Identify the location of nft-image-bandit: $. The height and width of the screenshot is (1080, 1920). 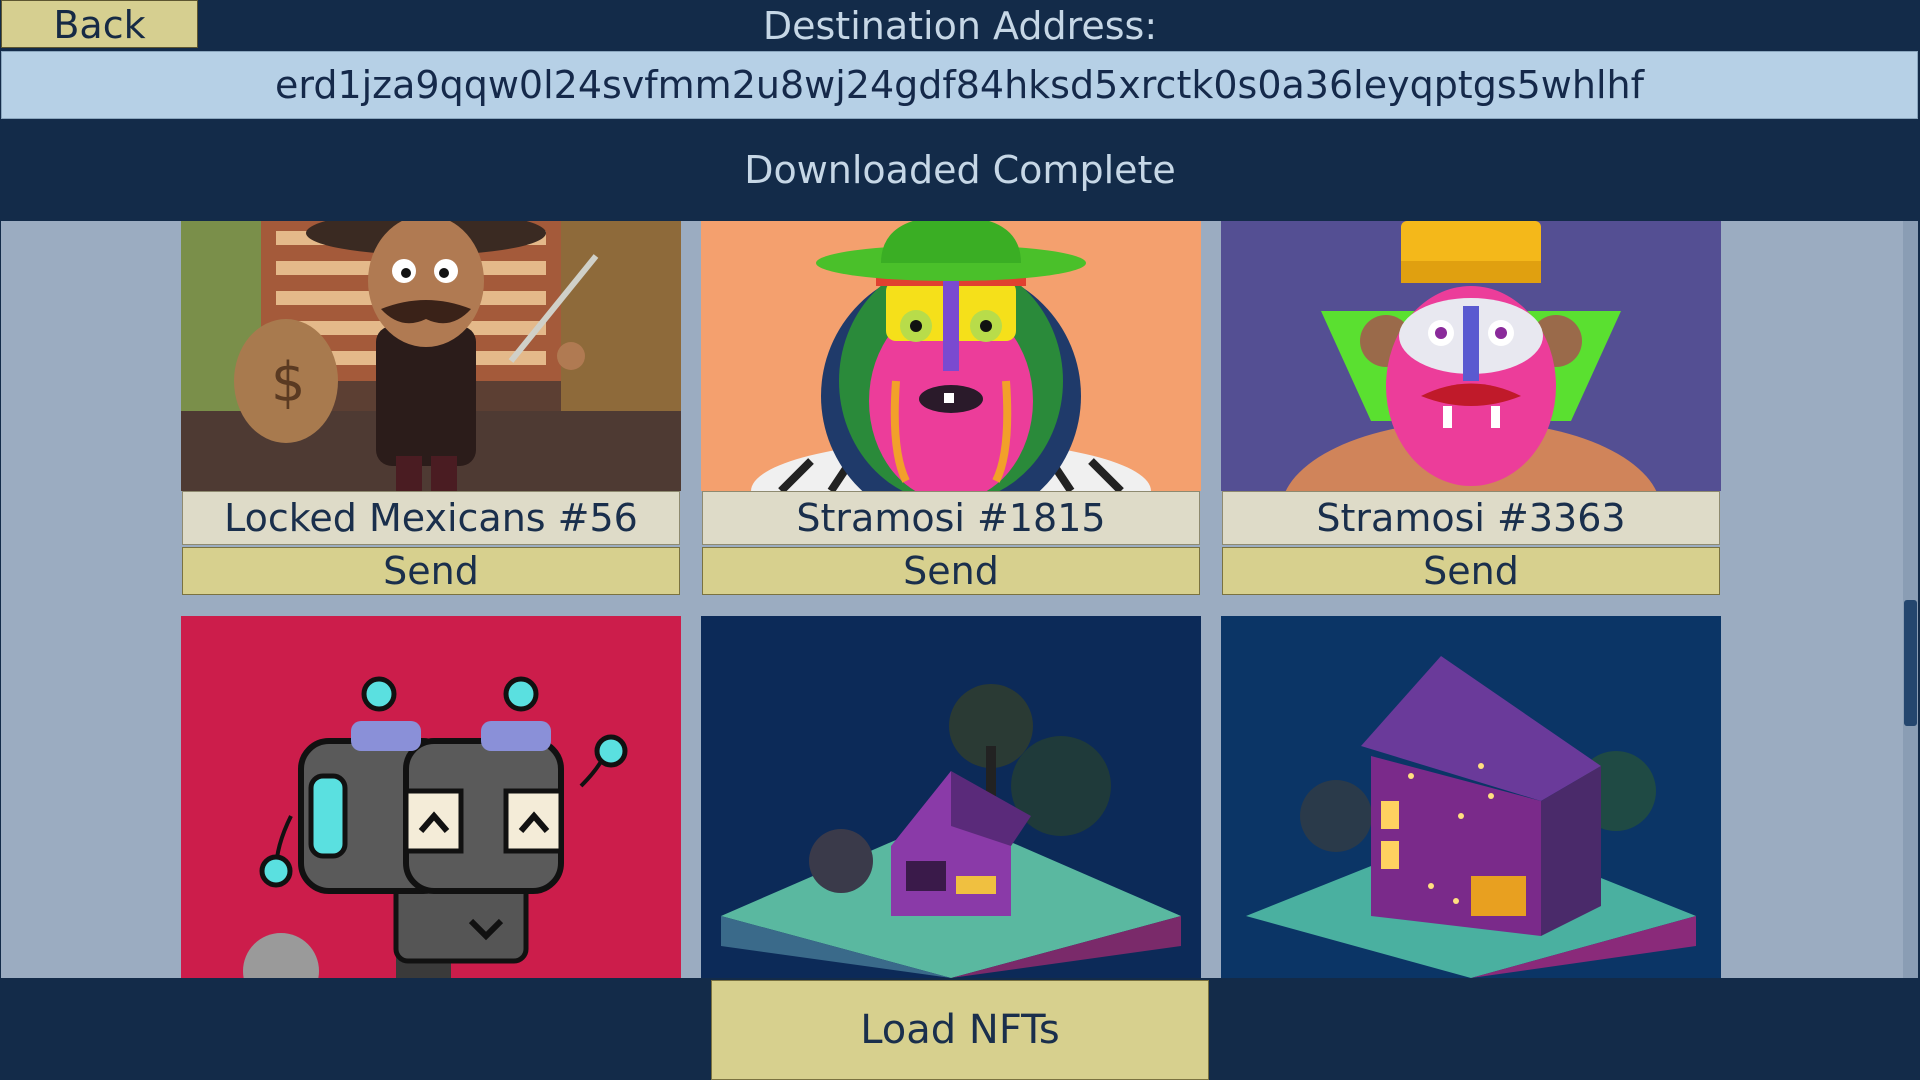
(431, 356).